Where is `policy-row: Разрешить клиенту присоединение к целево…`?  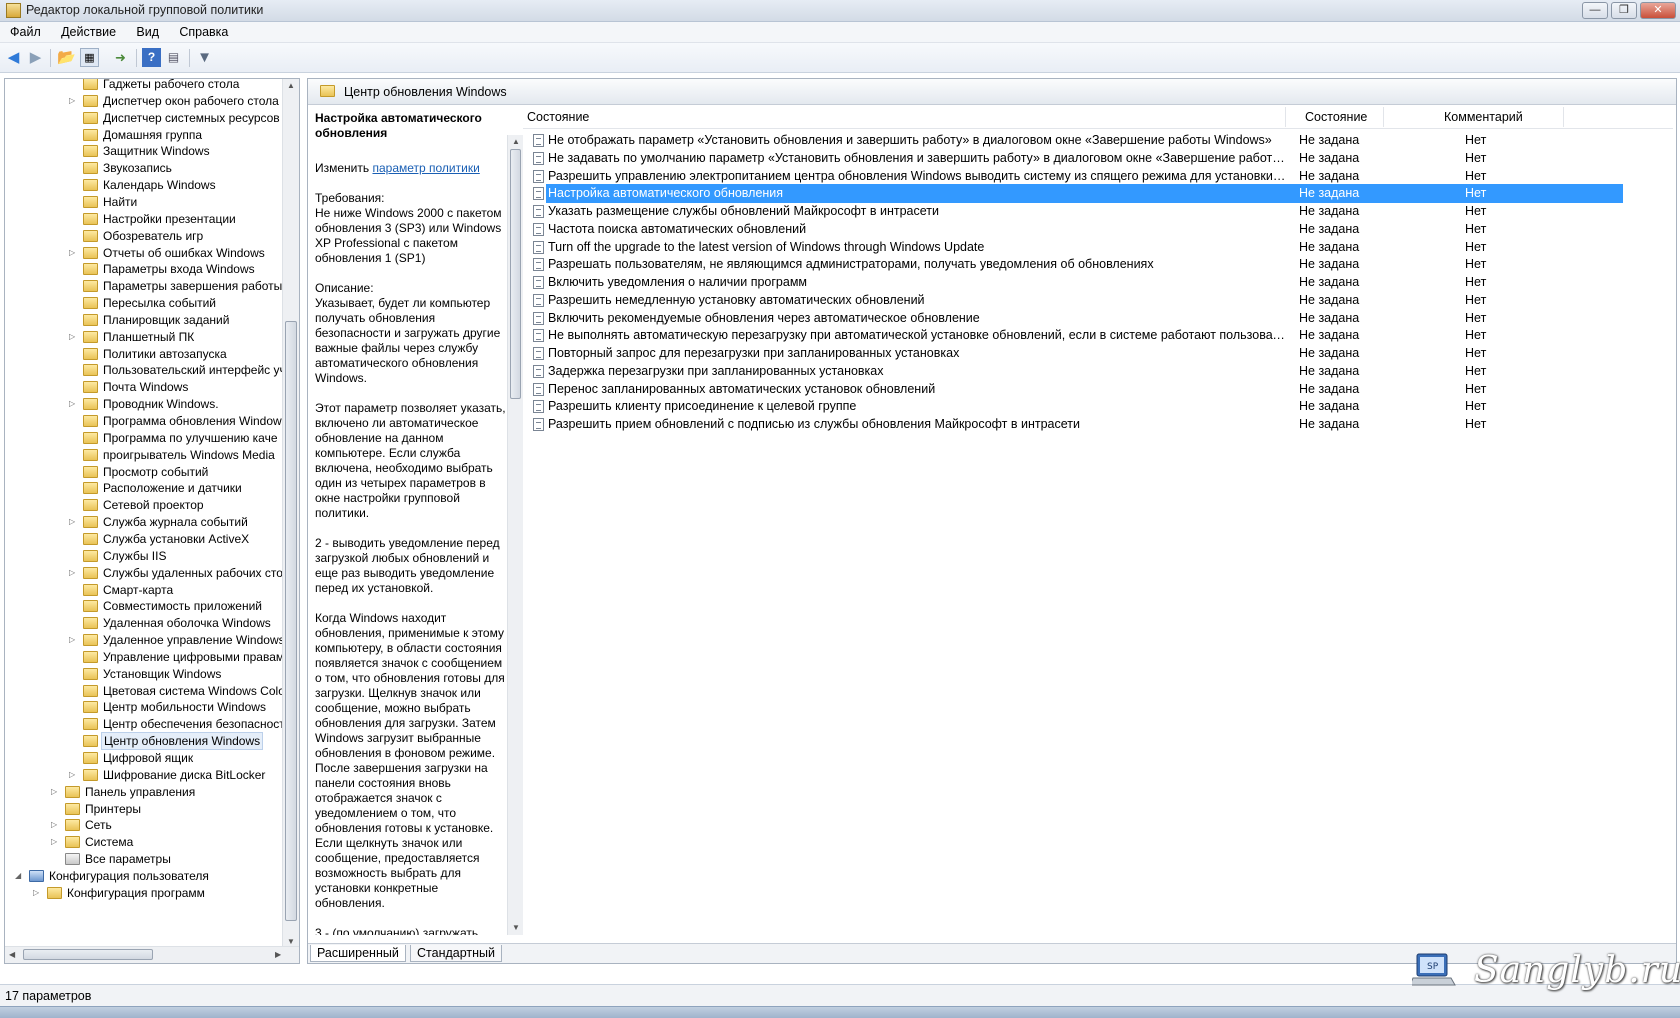 policy-row: Разрешить клиенту присоединение к целево… is located at coordinates (1073, 406).